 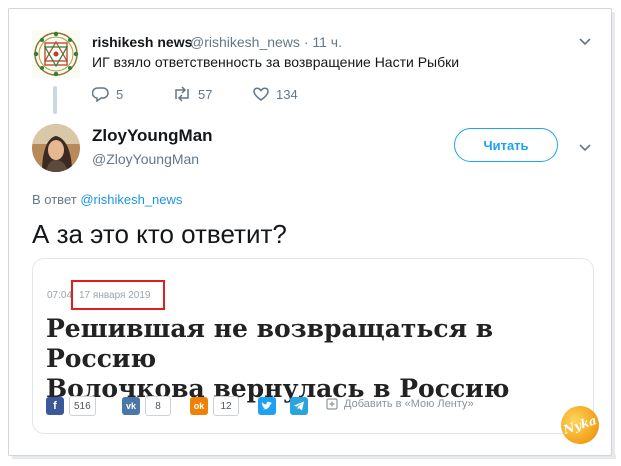 I want to click on like-count: 134, so click(x=287, y=94).